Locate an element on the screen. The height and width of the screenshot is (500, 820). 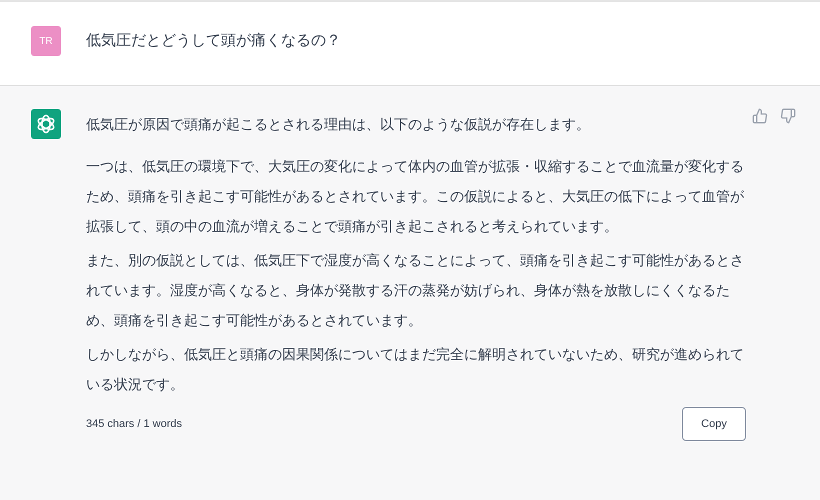
response-paragraph: しかしながら、低気圧と頭痛の因果関係についてはまだ完全に解明されていないため、研究が進められている状況です。 is located at coordinates (415, 369).